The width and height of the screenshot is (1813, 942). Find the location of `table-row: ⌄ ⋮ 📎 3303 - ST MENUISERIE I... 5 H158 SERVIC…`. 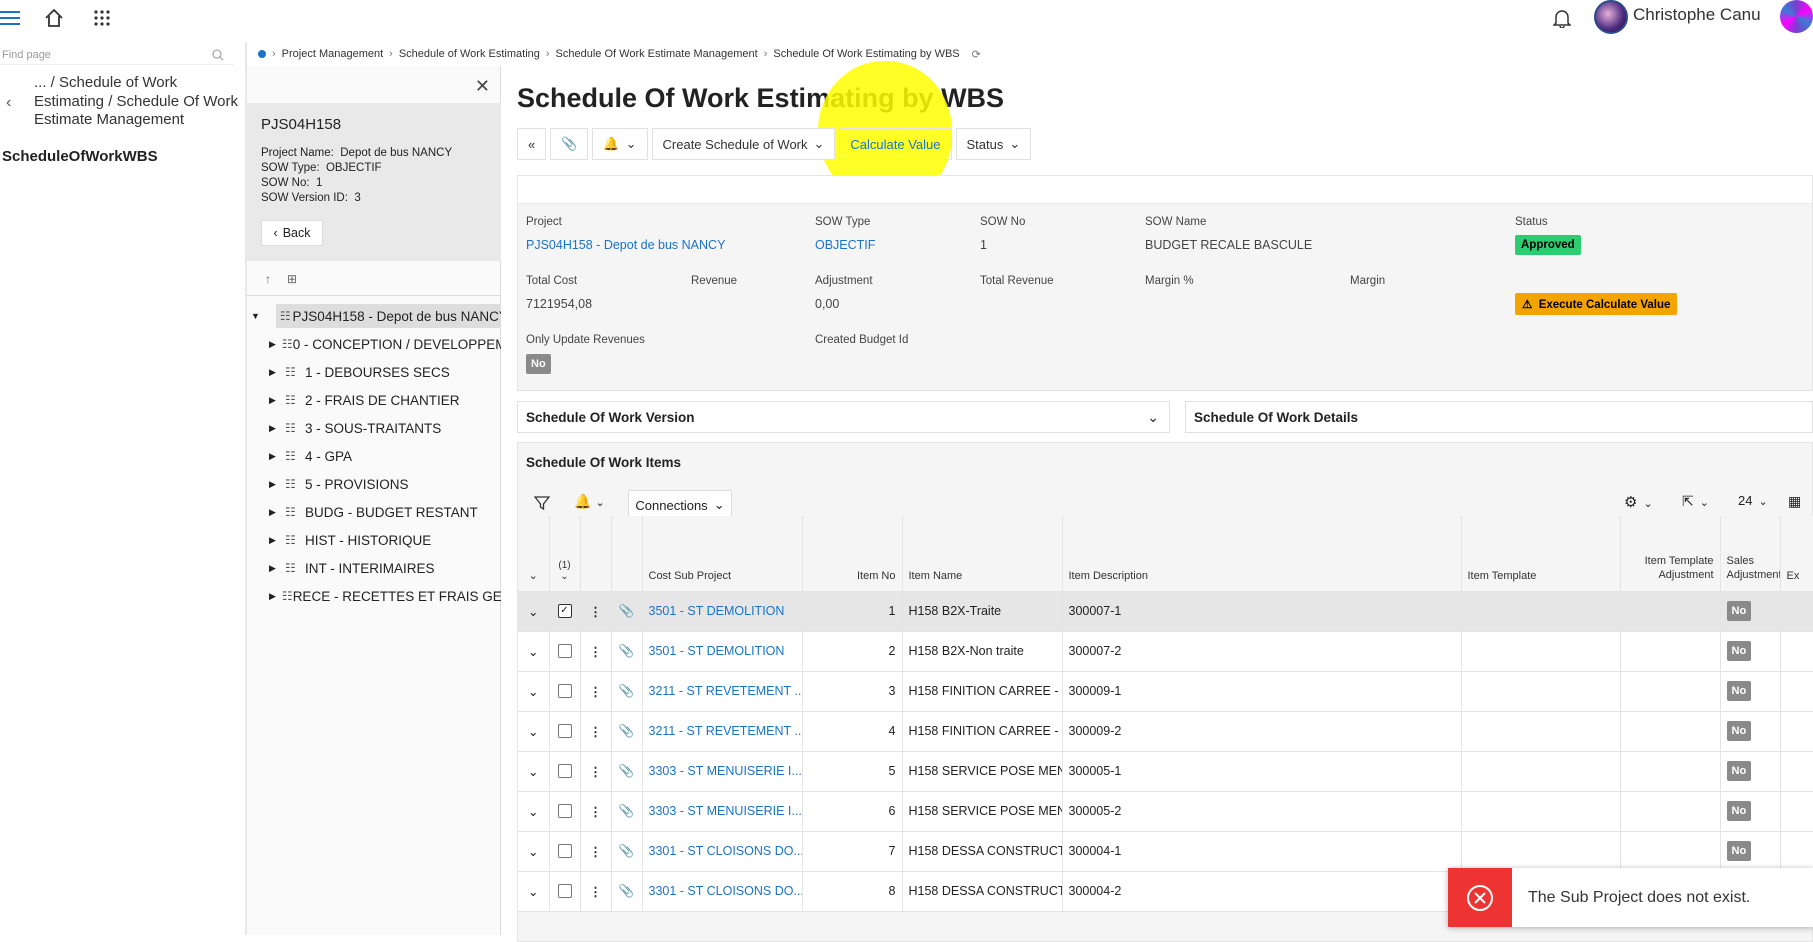

table-row: ⌄ ⋮ 📎 3303 - ST MENUISERIE I... 5 H158 SERVIC… is located at coordinates (1165, 771).